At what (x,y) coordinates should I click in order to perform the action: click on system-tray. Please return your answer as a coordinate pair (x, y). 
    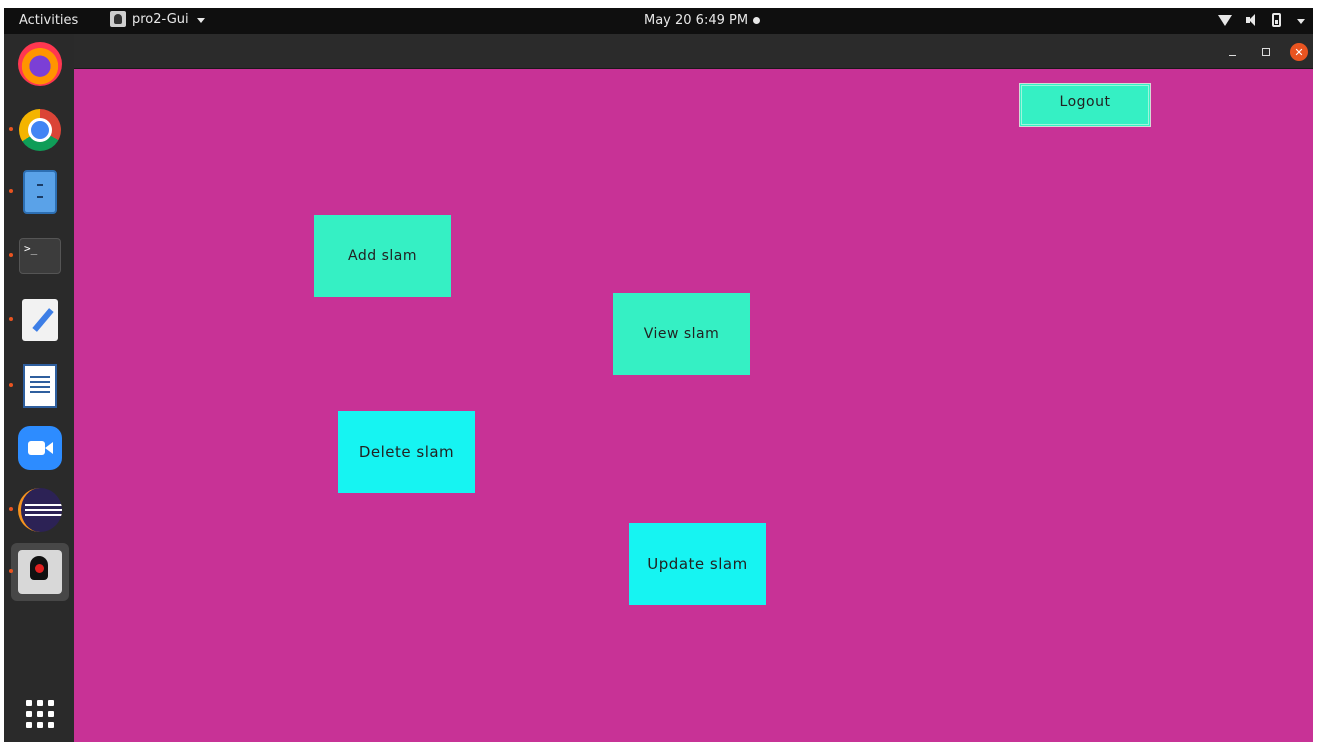
    Looking at the image, I should click on (1261, 20).